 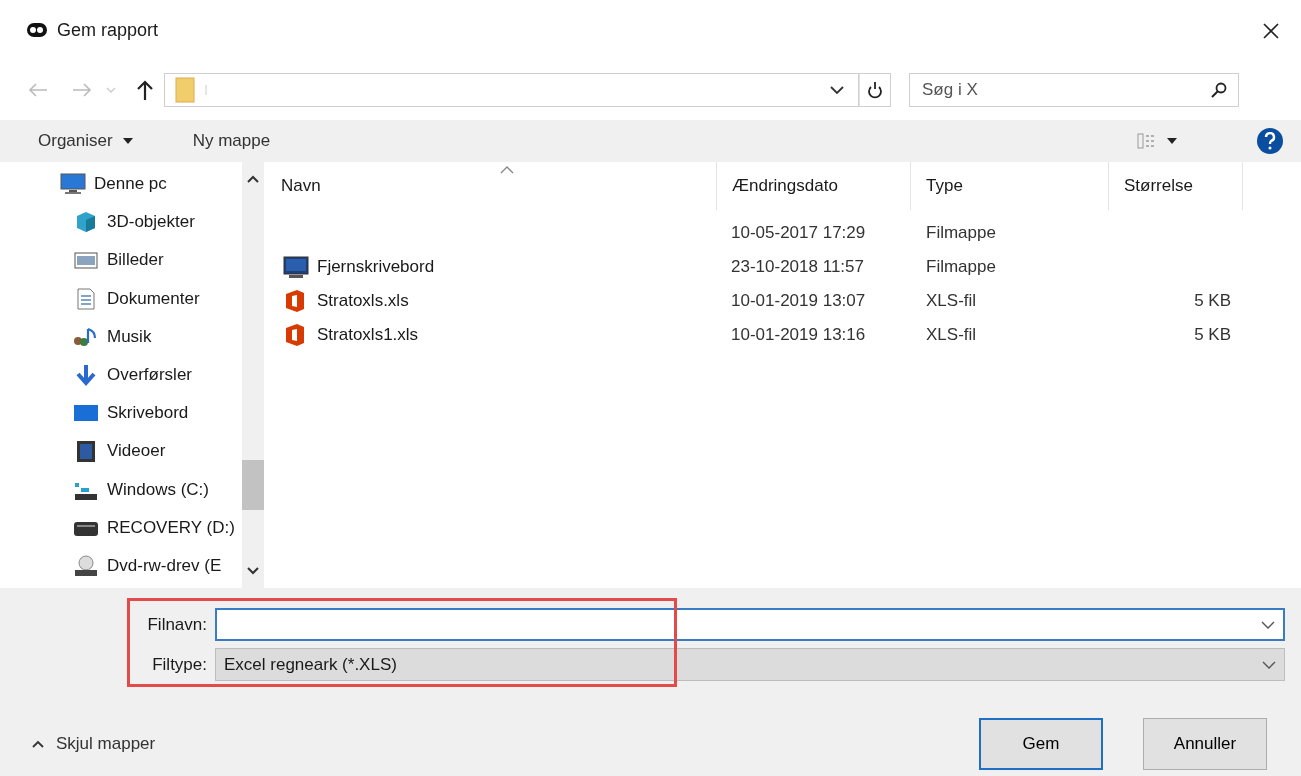 What do you see at coordinates (177, 624) in the screenshot?
I see `field-label: Filnavn:` at bounding box center [177, 624].